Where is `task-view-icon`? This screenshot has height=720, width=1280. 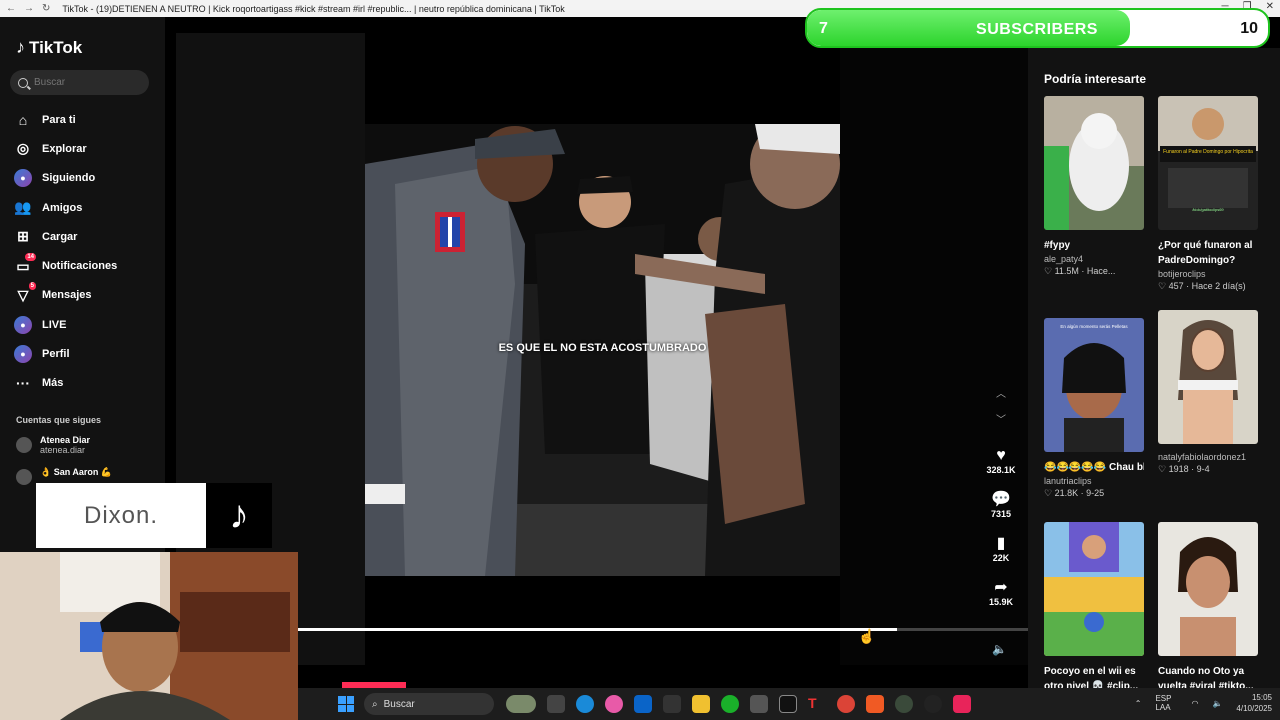 task-view-icon is located at coordinates (556, 704).